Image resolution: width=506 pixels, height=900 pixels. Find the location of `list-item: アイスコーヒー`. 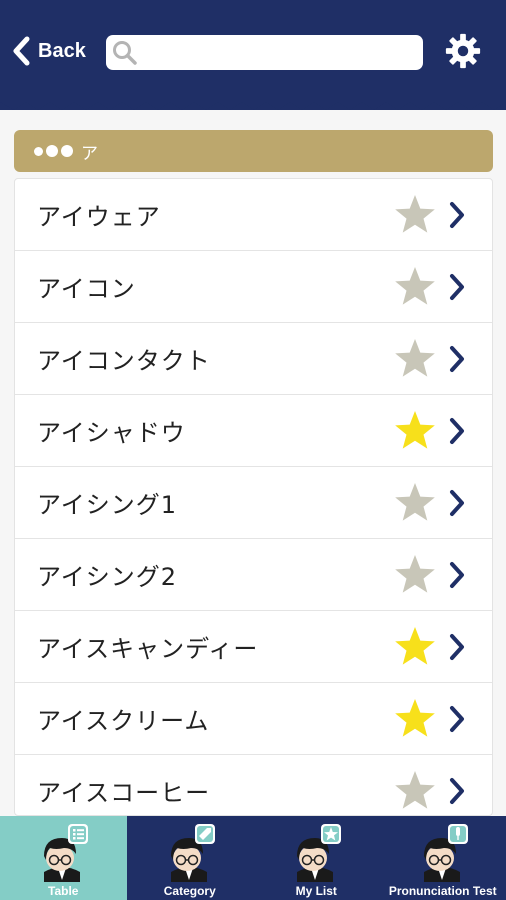

list-item: アイスコーヒー is located at coordinates (253, 785).